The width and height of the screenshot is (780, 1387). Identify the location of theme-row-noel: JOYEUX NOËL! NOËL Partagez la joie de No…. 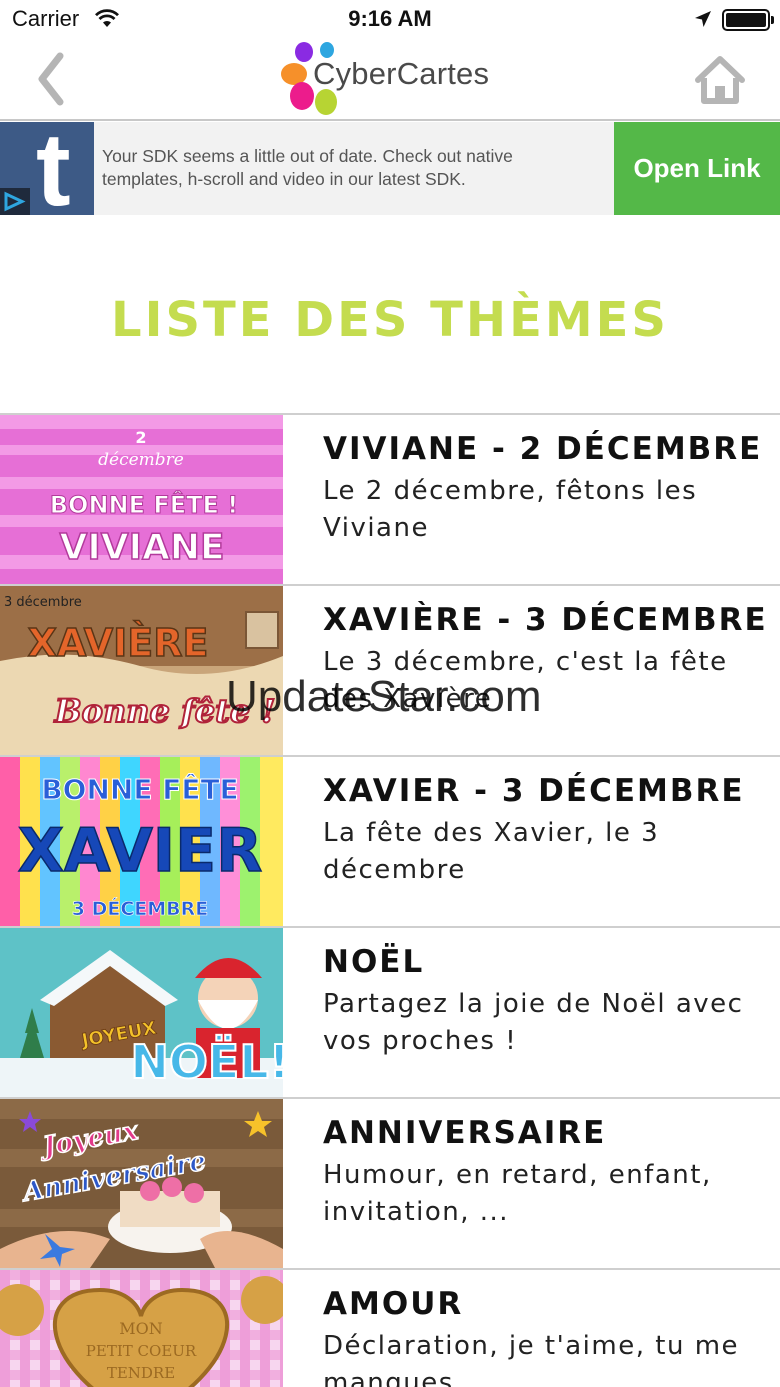
(390, 1013).